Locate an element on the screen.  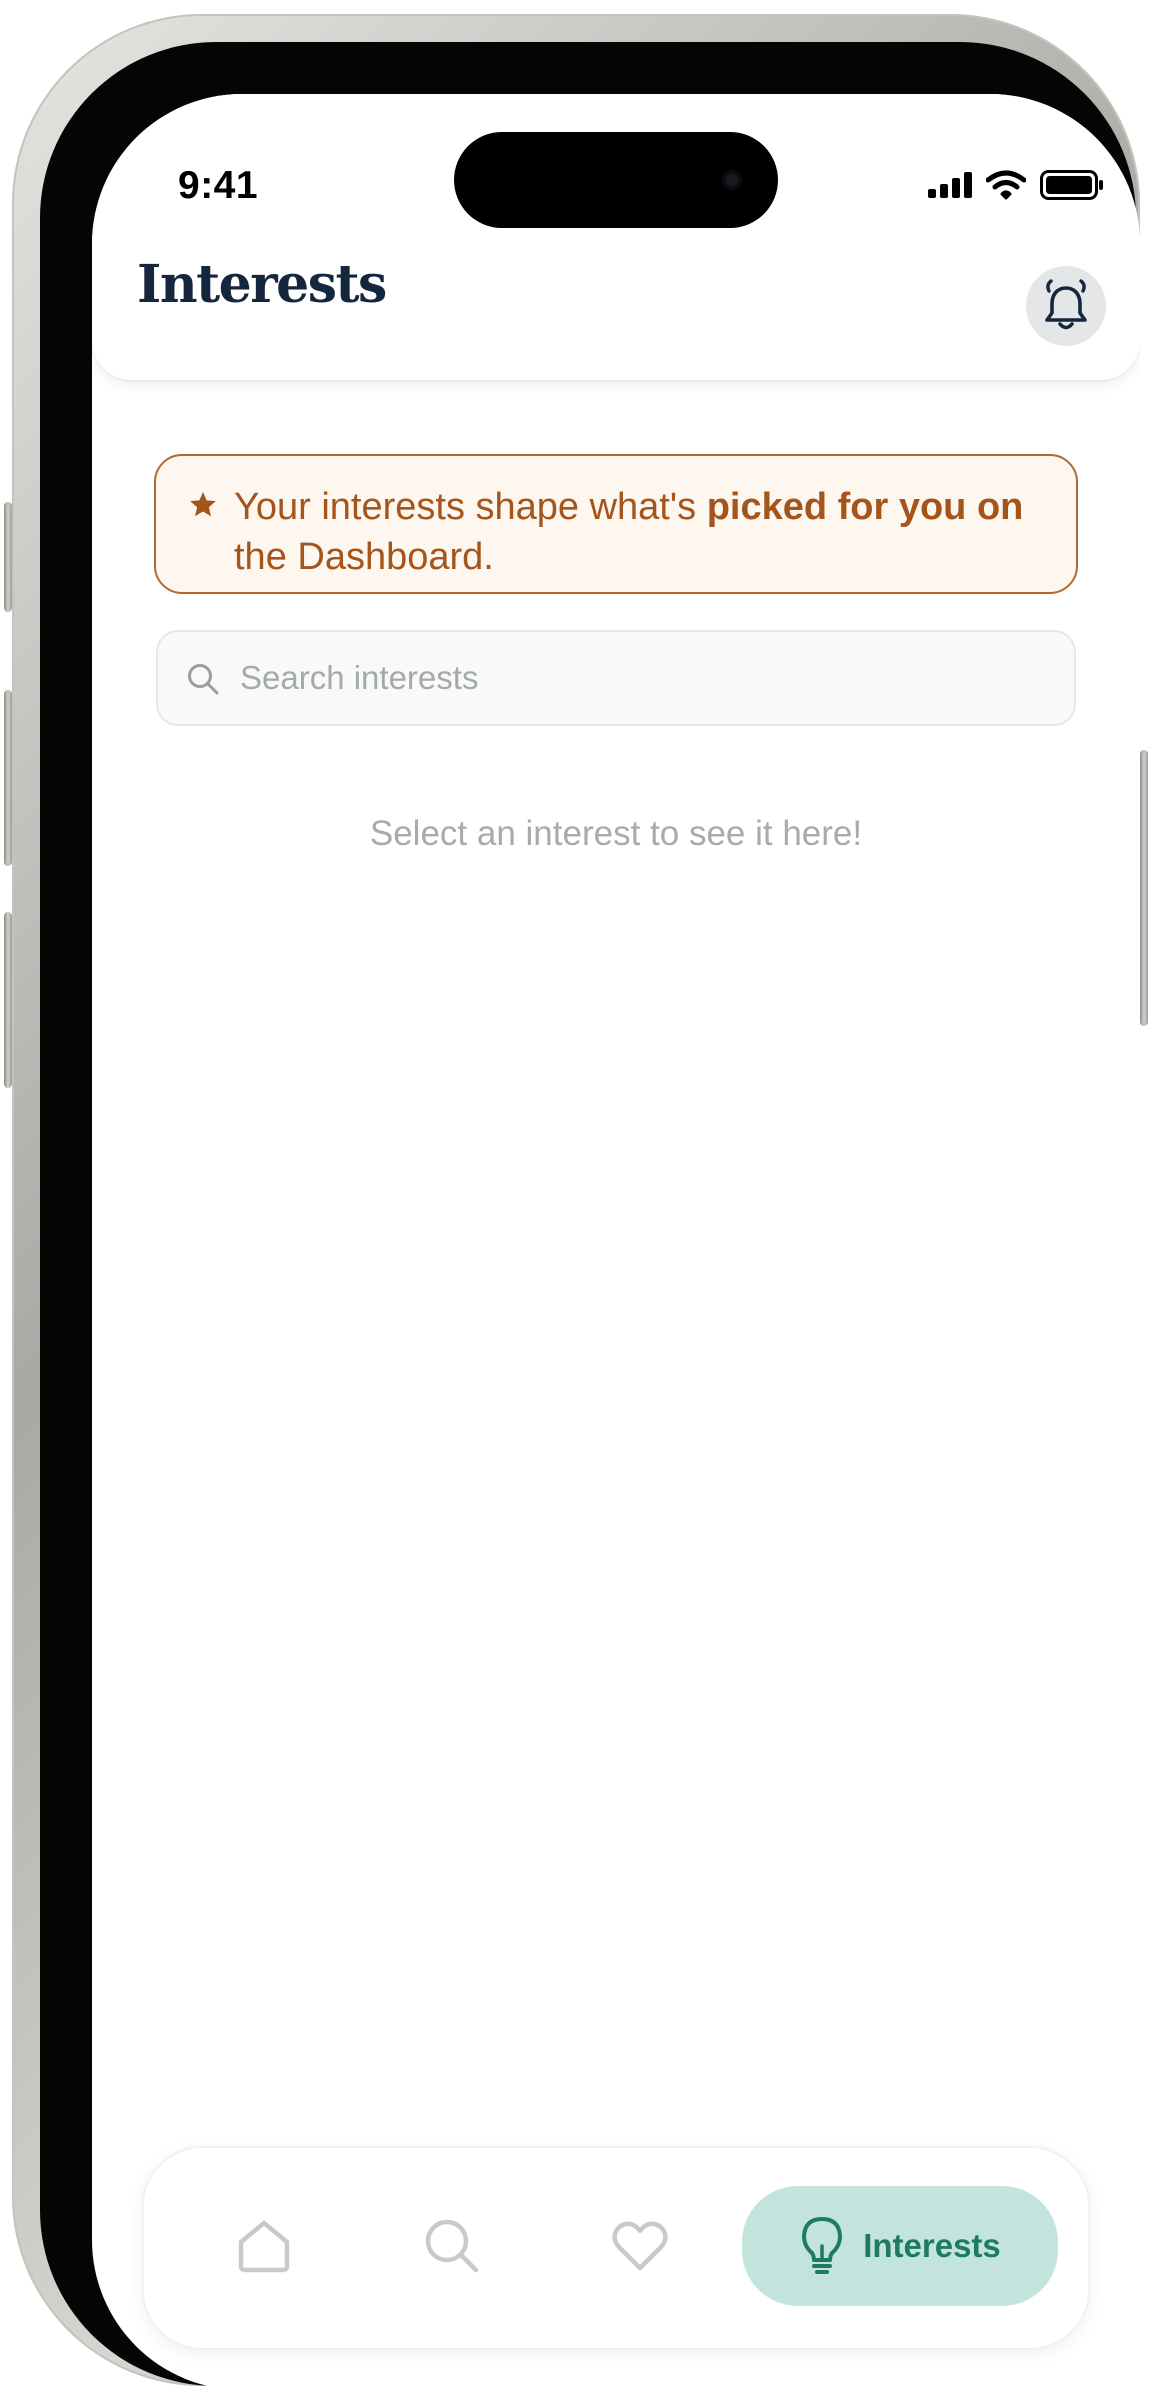
camera-icon is located at coordinates (732, 180).